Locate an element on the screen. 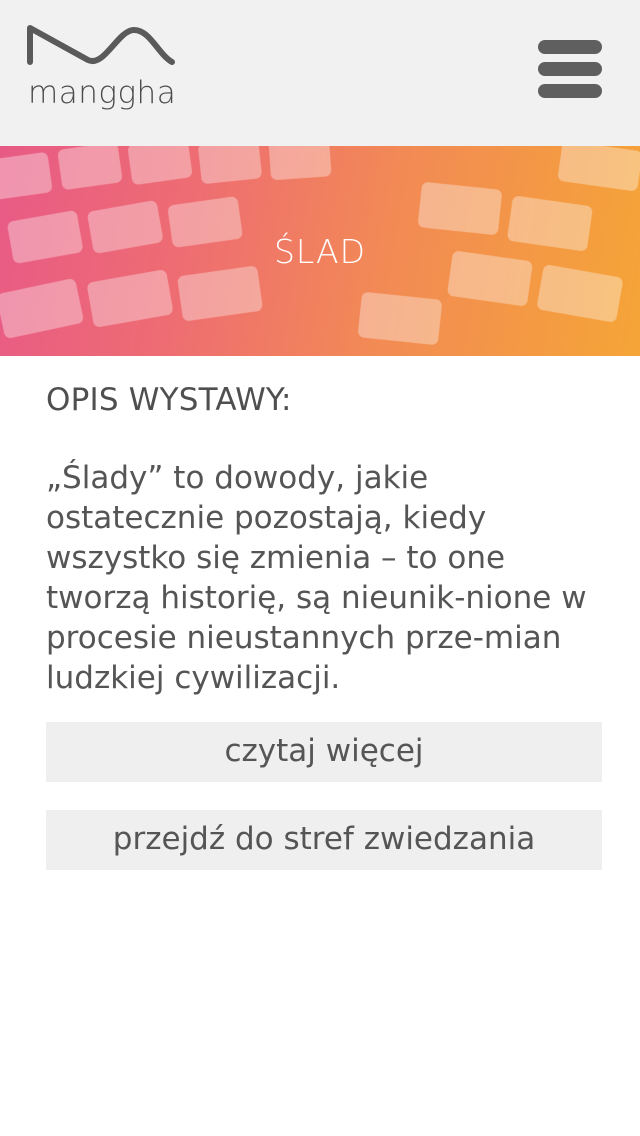 The height and width of the screenshot is (1136, 640). exhibition-title: ŚLAD is located at coordinates (320, 251).